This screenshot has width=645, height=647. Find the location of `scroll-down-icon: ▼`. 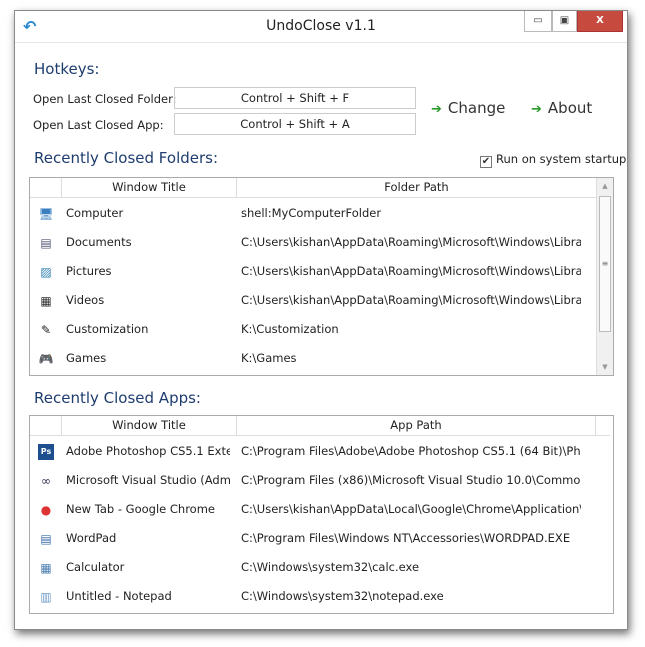

scroll-down-icon: ▼ is located at coordinates (605, 367).